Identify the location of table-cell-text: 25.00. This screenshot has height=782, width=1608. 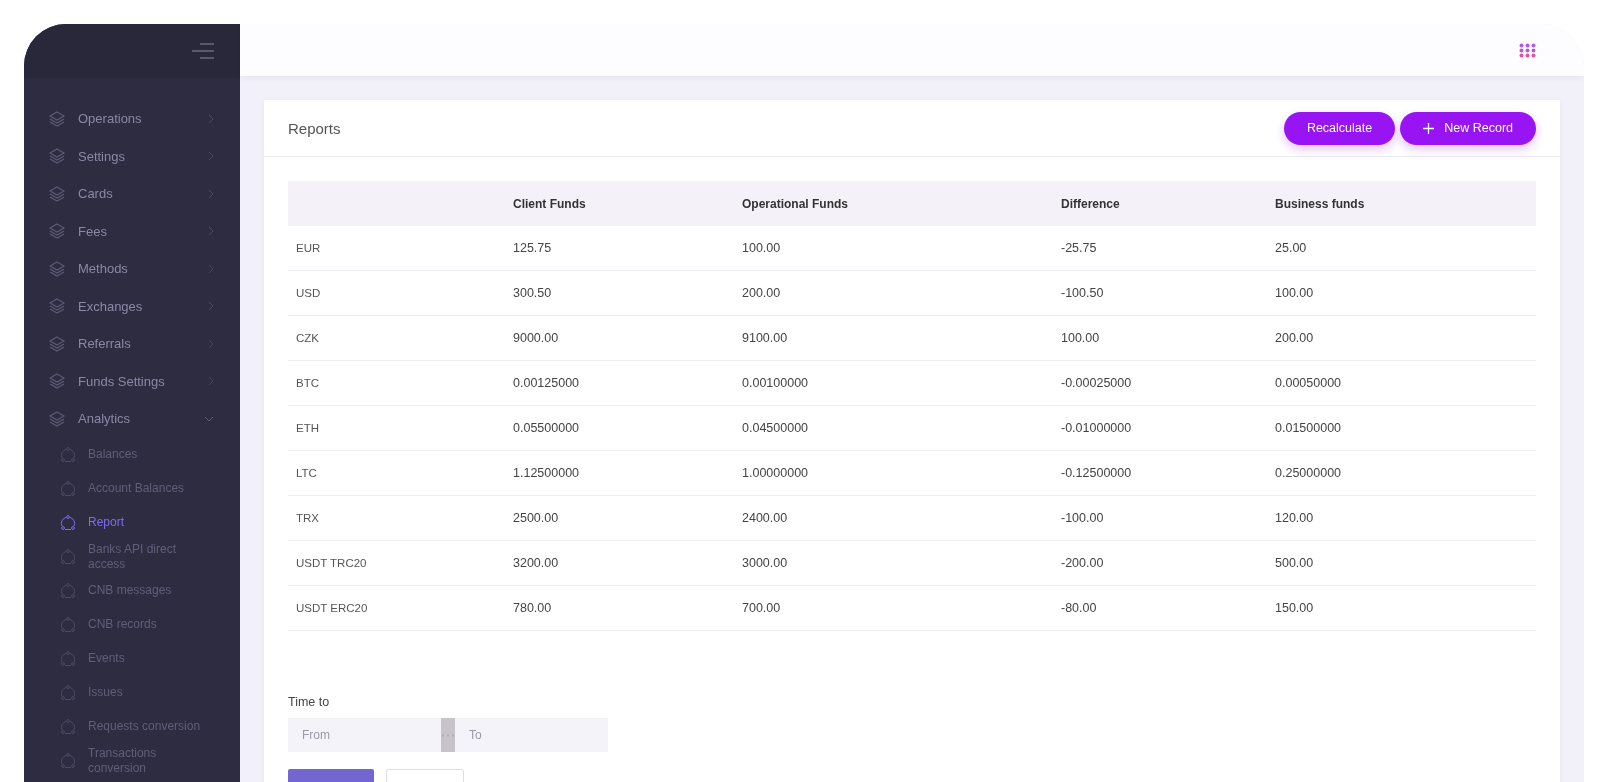
(1291, 248).